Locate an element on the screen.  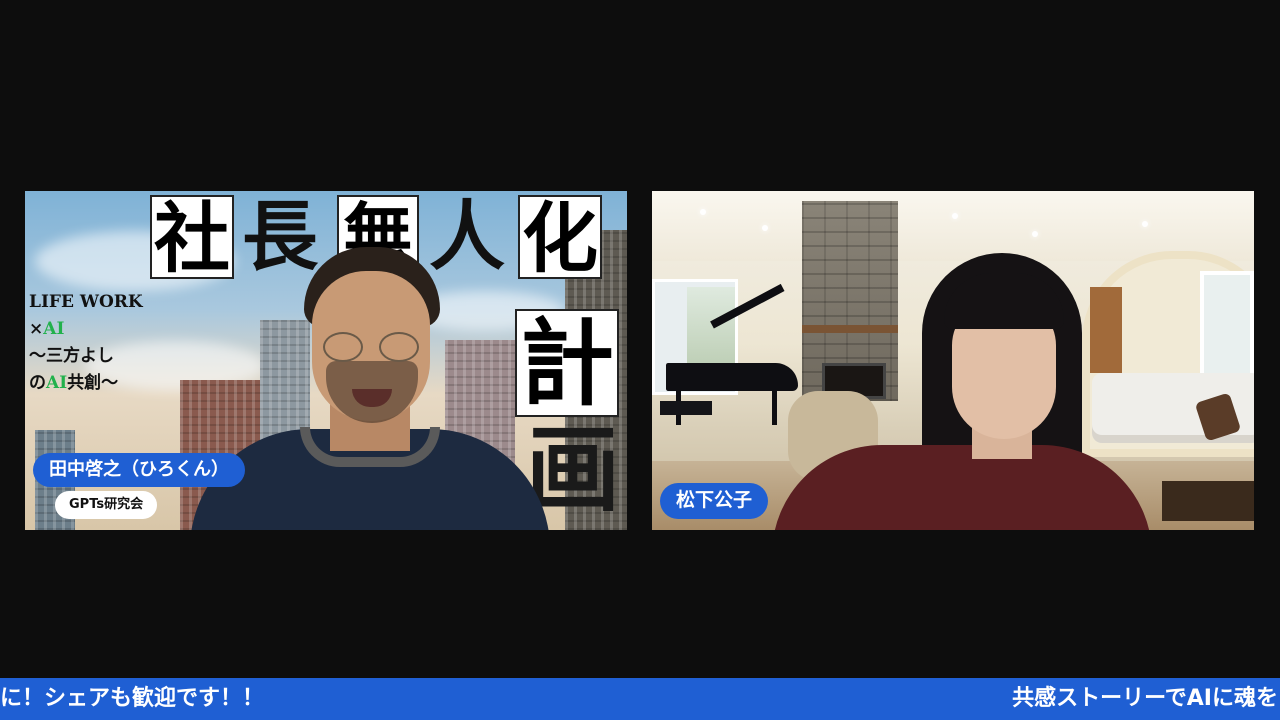
window is located at coordinates (1227, 326).